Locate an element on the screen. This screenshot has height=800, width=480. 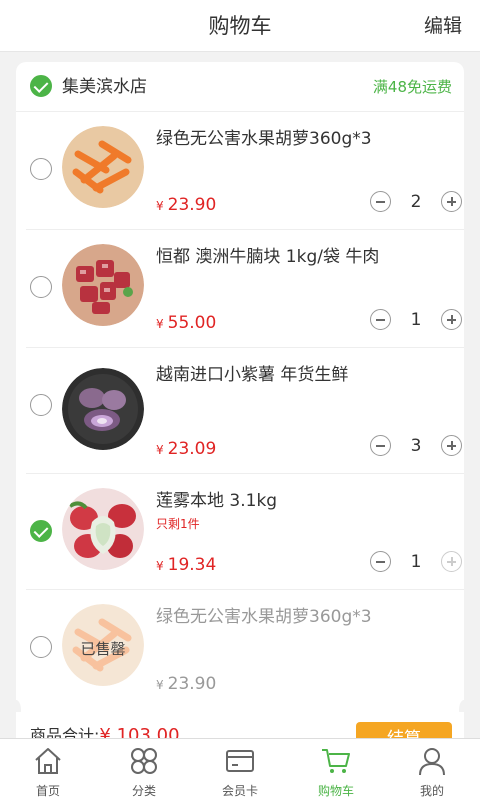
quantity-stepper: 3 is located at coordinates (416, 446).